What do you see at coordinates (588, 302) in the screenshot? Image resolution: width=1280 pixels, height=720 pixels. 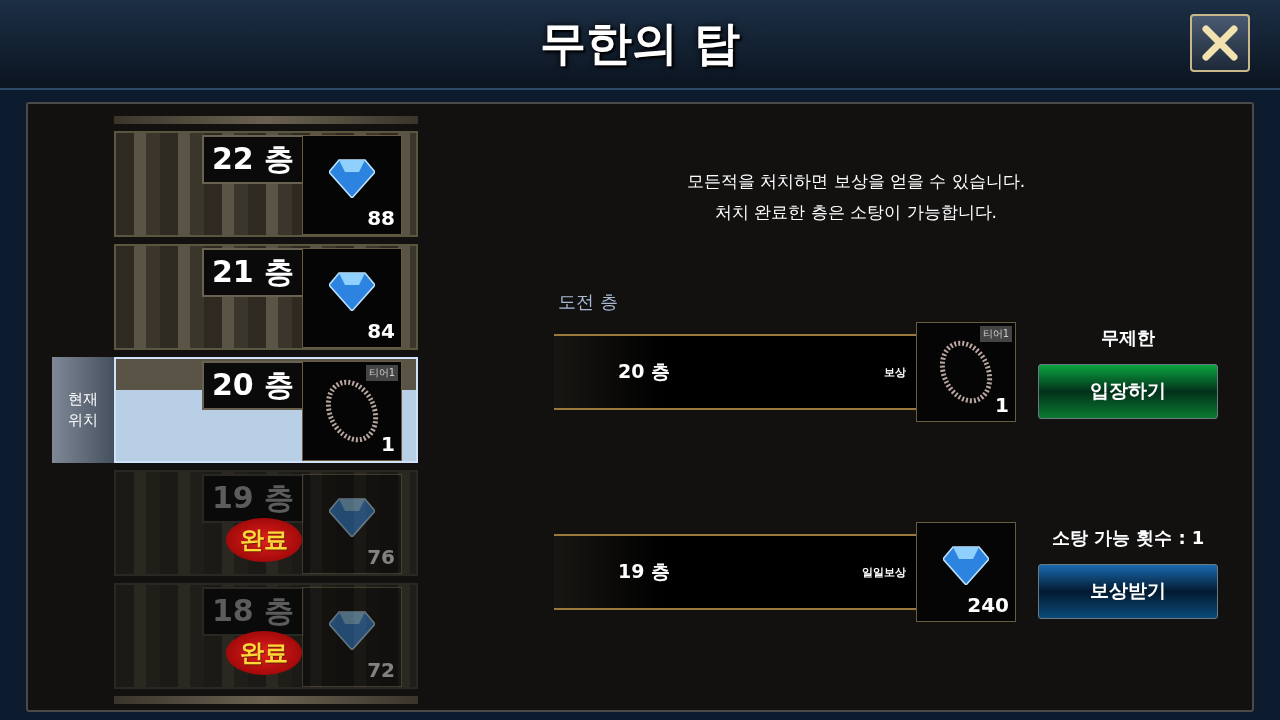 I see `section-heading: 도전 층` at bounding box center [588, 302].